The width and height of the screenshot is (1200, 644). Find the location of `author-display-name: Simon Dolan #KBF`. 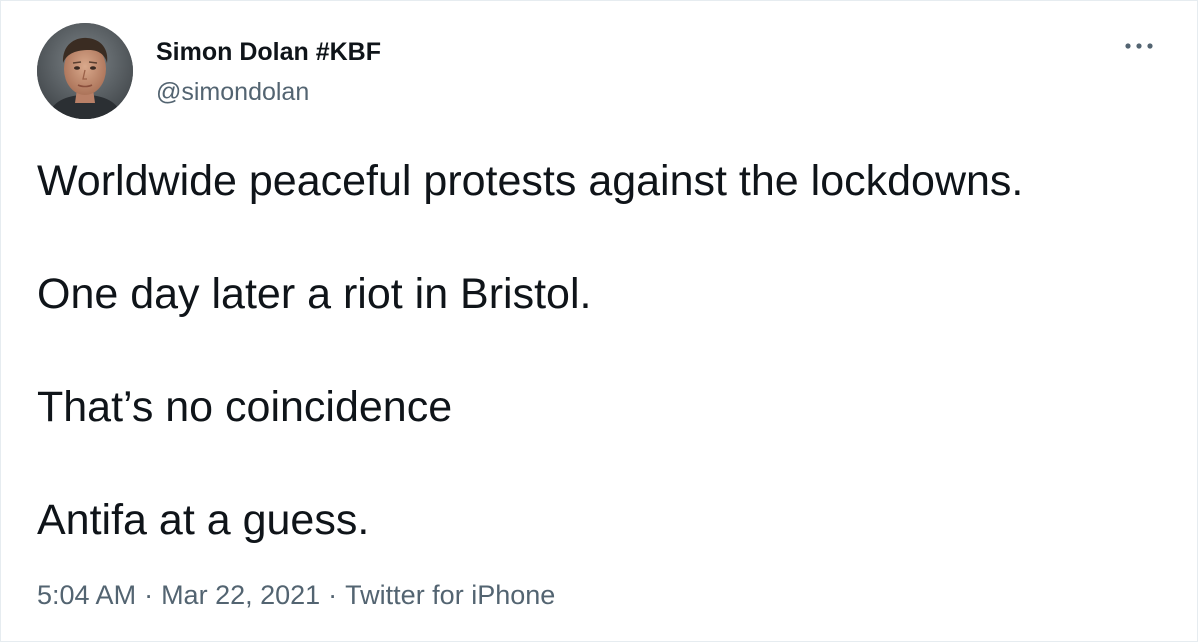

author-display-name: Simon Dolan #KBF is located at coordinates (268, 52).